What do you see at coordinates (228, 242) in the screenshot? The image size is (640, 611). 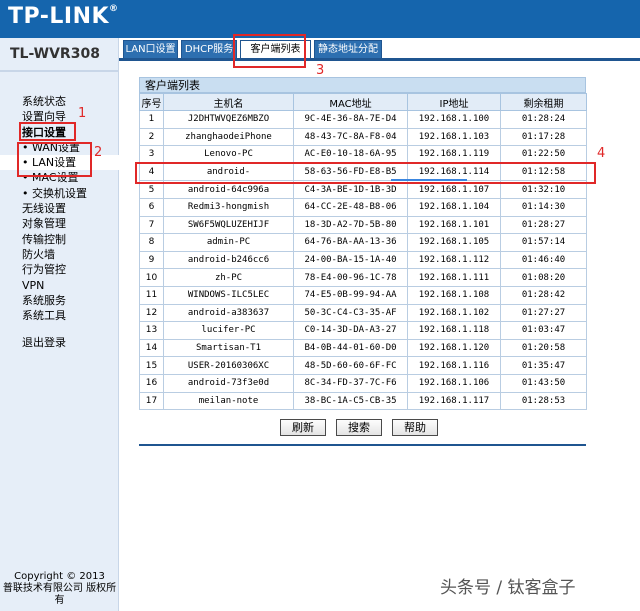 I see `cell-hostname: admin-PC` at bounding box center [228, 242].